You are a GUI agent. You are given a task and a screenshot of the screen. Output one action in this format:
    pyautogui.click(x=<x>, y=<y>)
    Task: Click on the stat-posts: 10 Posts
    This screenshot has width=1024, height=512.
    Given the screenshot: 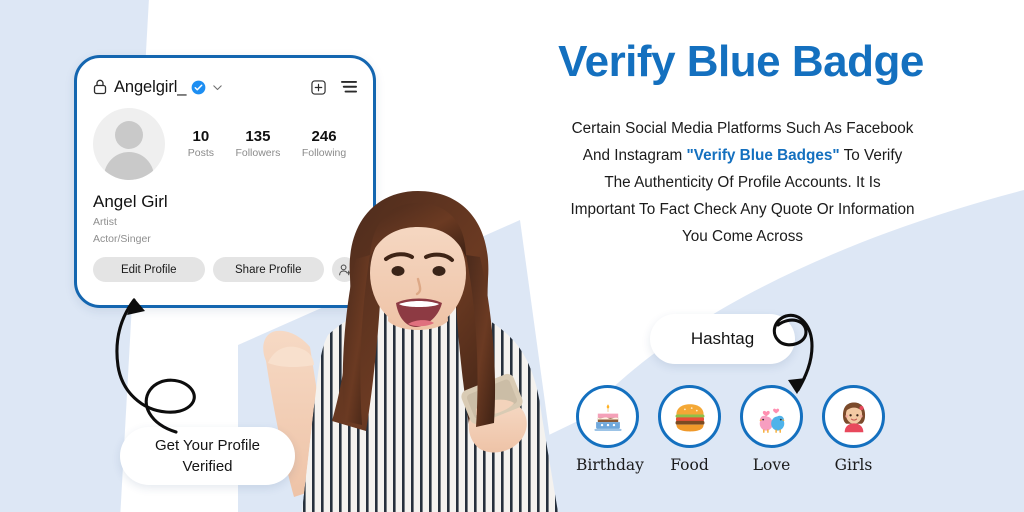 What is the action you would take?
    pyautogui.click(x=201, y=144)
    